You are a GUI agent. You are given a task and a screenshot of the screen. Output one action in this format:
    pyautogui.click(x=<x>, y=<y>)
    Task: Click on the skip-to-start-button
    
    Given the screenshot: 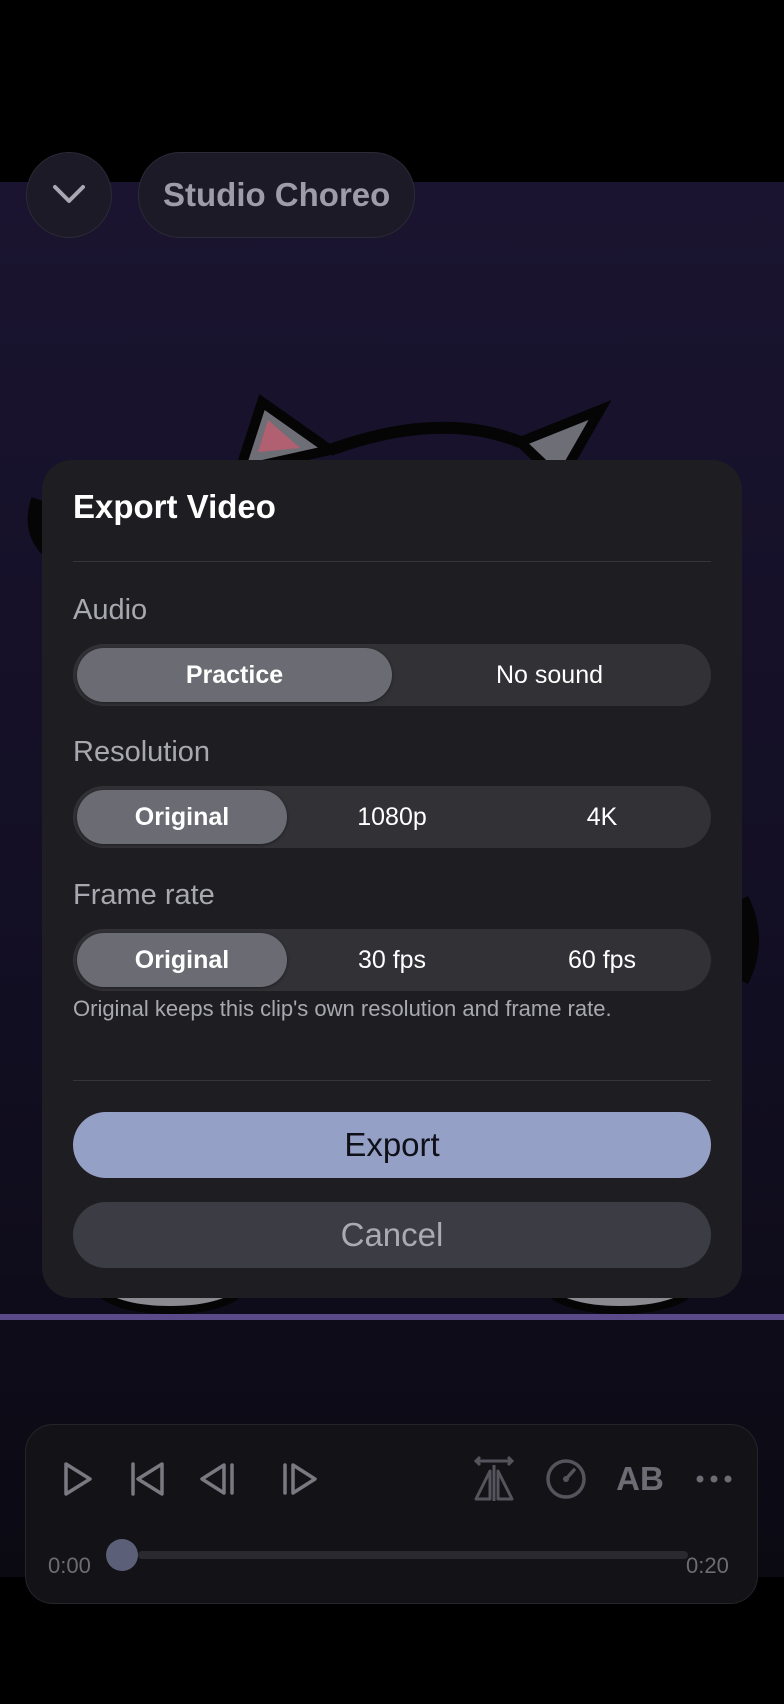 What is the action you would take?
    pyautogui.click(x=147, y=1479)
    